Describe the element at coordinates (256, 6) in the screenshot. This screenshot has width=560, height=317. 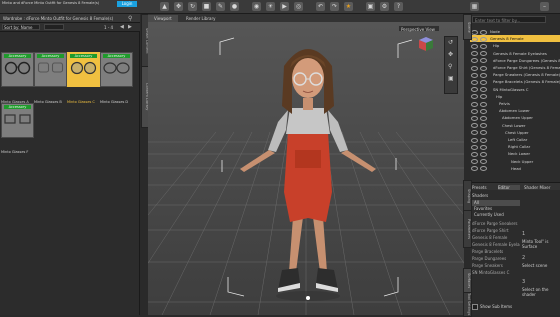
I see `camera-icon: ◉` at that location.